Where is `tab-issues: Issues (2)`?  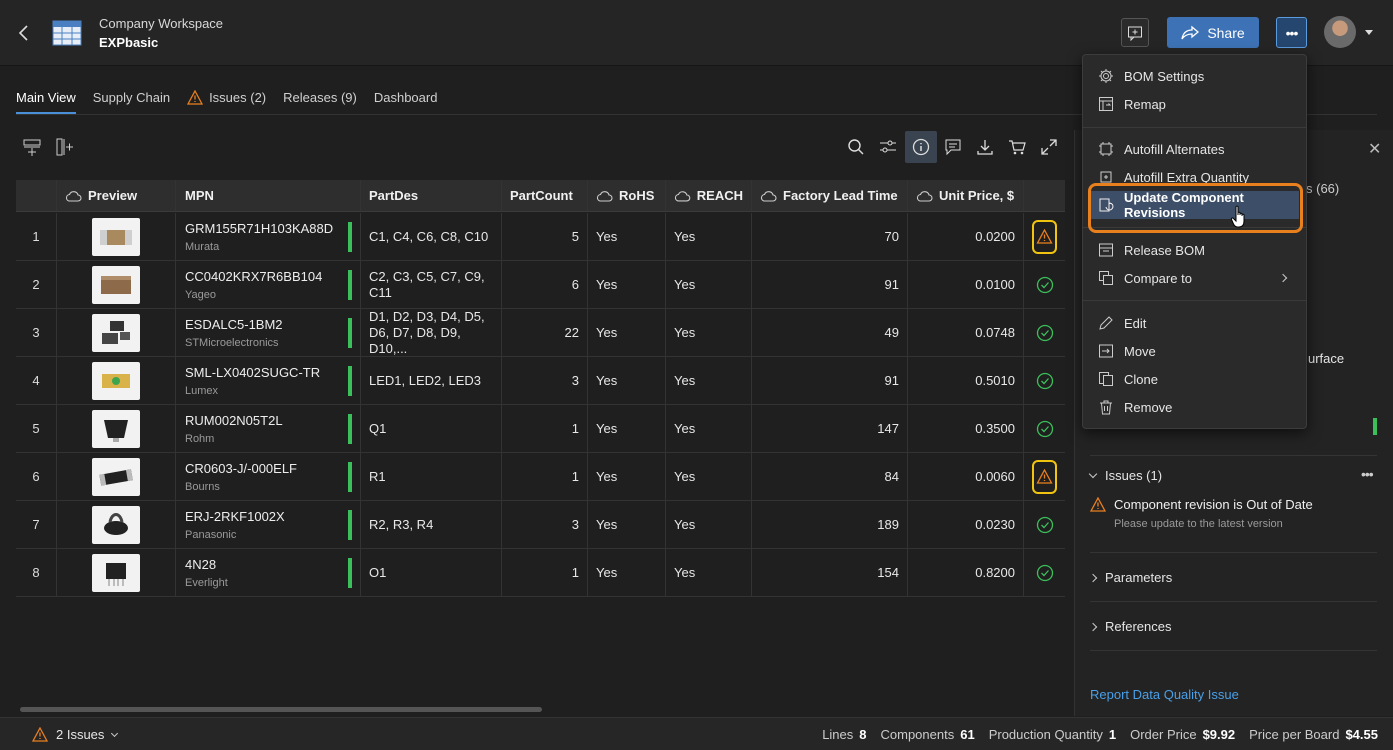 tab-issues: Issues (2) is located at coordinates (226, 99).